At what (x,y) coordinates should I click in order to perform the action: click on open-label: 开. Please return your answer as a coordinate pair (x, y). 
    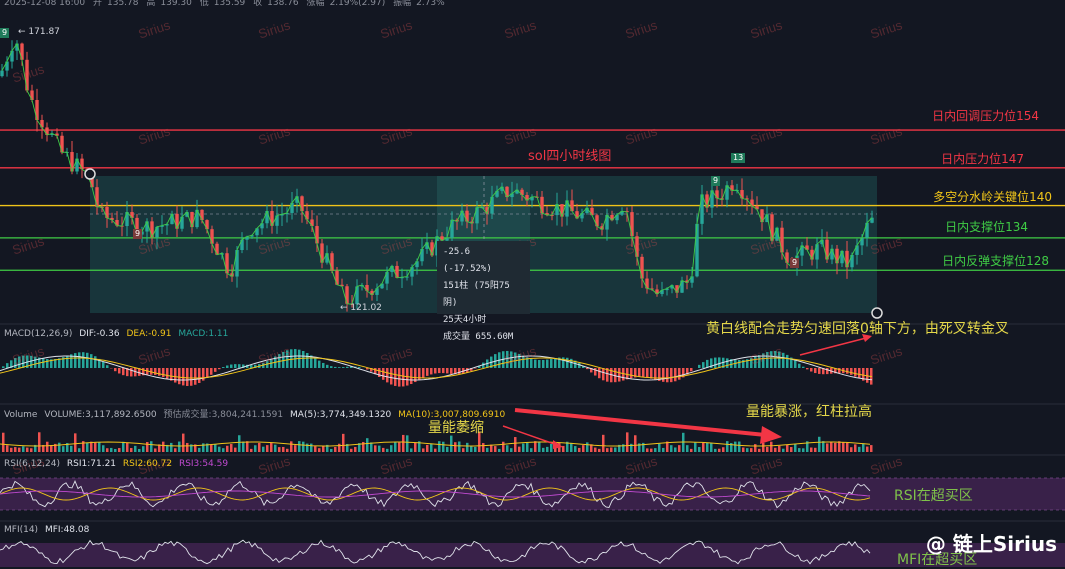
    Looking at the image, I should click on (97, 4).